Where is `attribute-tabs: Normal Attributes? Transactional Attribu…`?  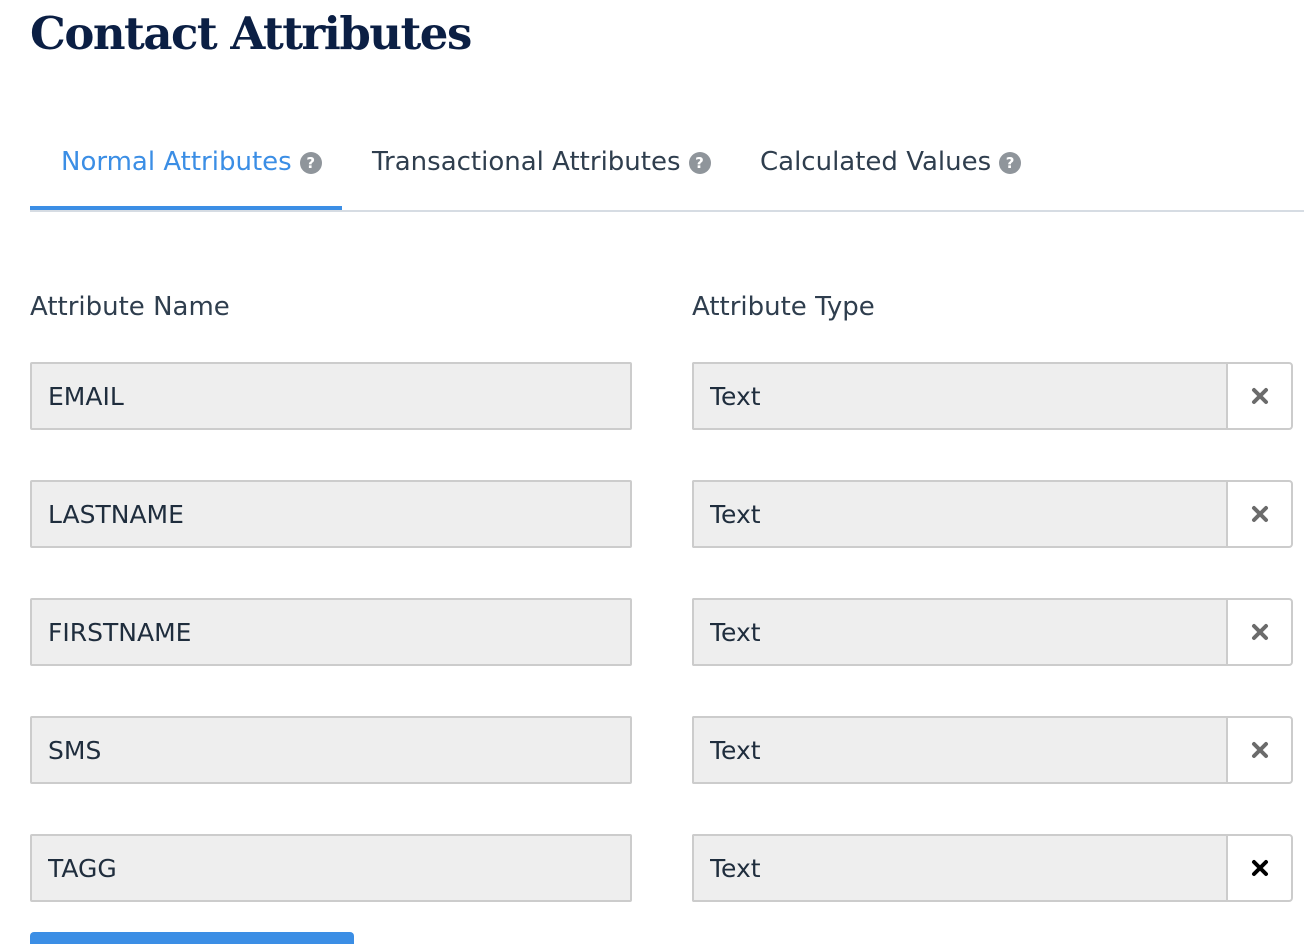 attribute-tabs: Normal Attributes? Transactional Attribu… is located at coordinates (667, 167).